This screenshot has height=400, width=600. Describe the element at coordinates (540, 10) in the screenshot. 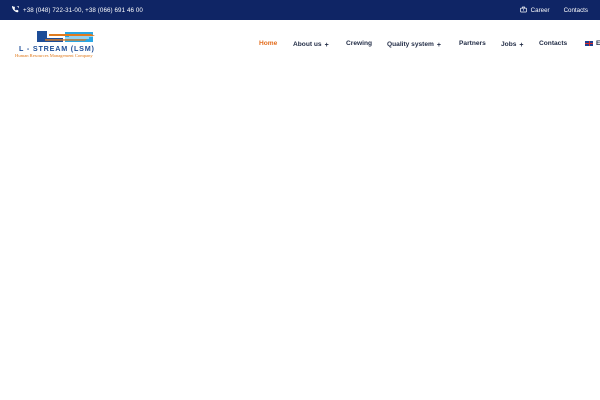

I see `career-label: Career` at that location.